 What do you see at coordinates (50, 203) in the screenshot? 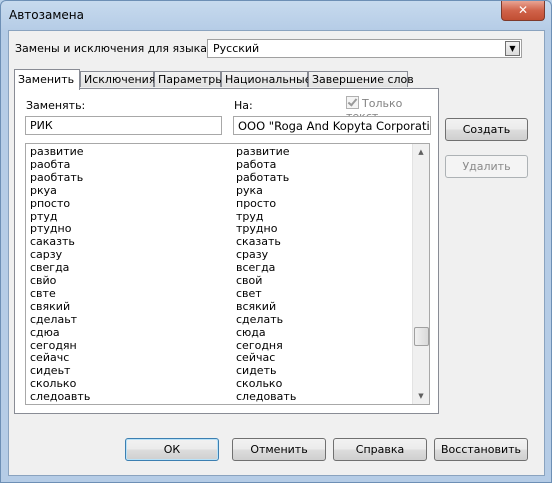
I see `replace-cell: рпосто` at bounding box center [50, 203].